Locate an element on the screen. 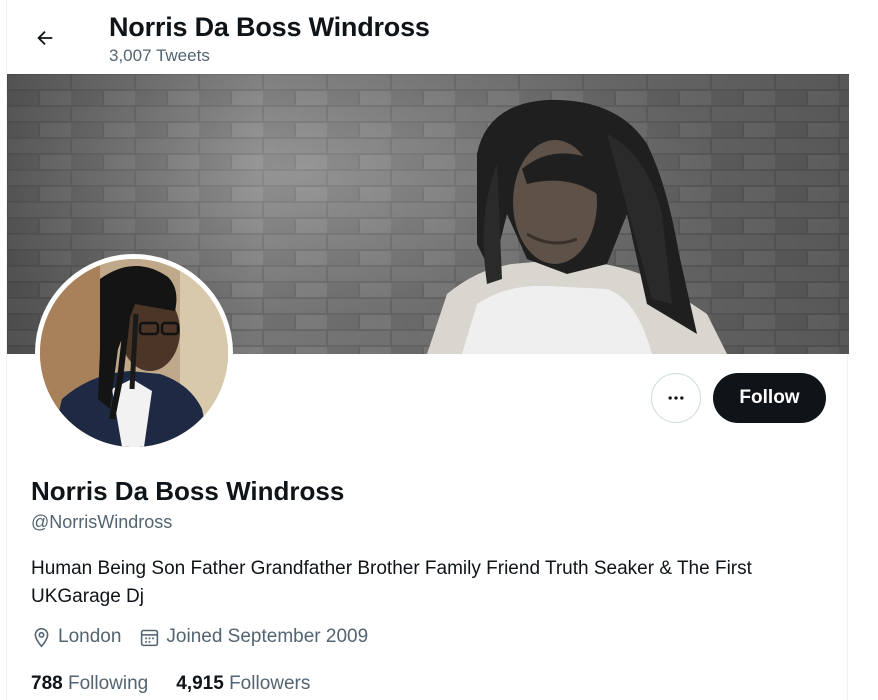 The image size is (878, 700). profile-name: Norris Da Boss Windross is located at coordinates (188, 491).